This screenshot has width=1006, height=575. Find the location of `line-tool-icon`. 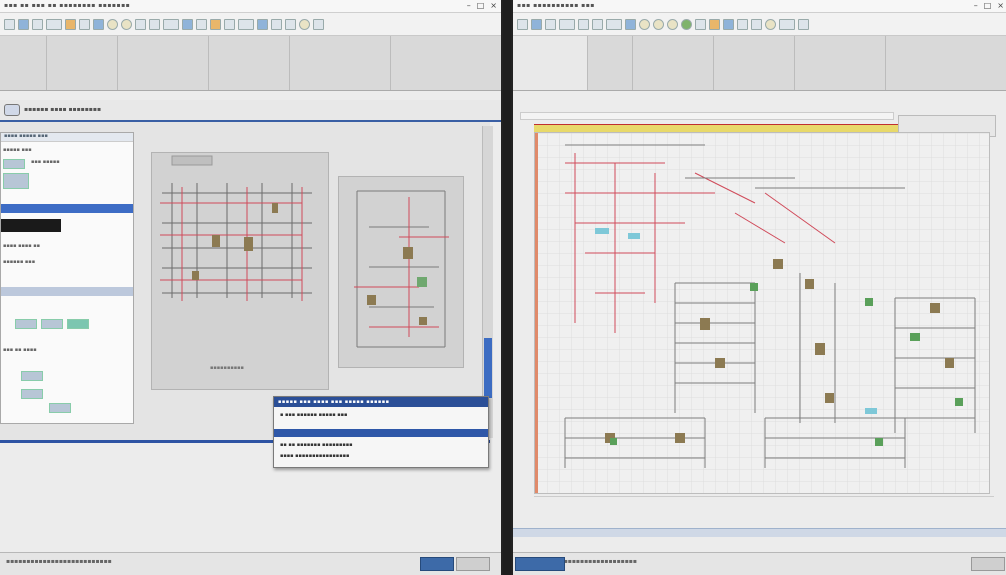

line-tool-icon is located at coordinates (215, 24).